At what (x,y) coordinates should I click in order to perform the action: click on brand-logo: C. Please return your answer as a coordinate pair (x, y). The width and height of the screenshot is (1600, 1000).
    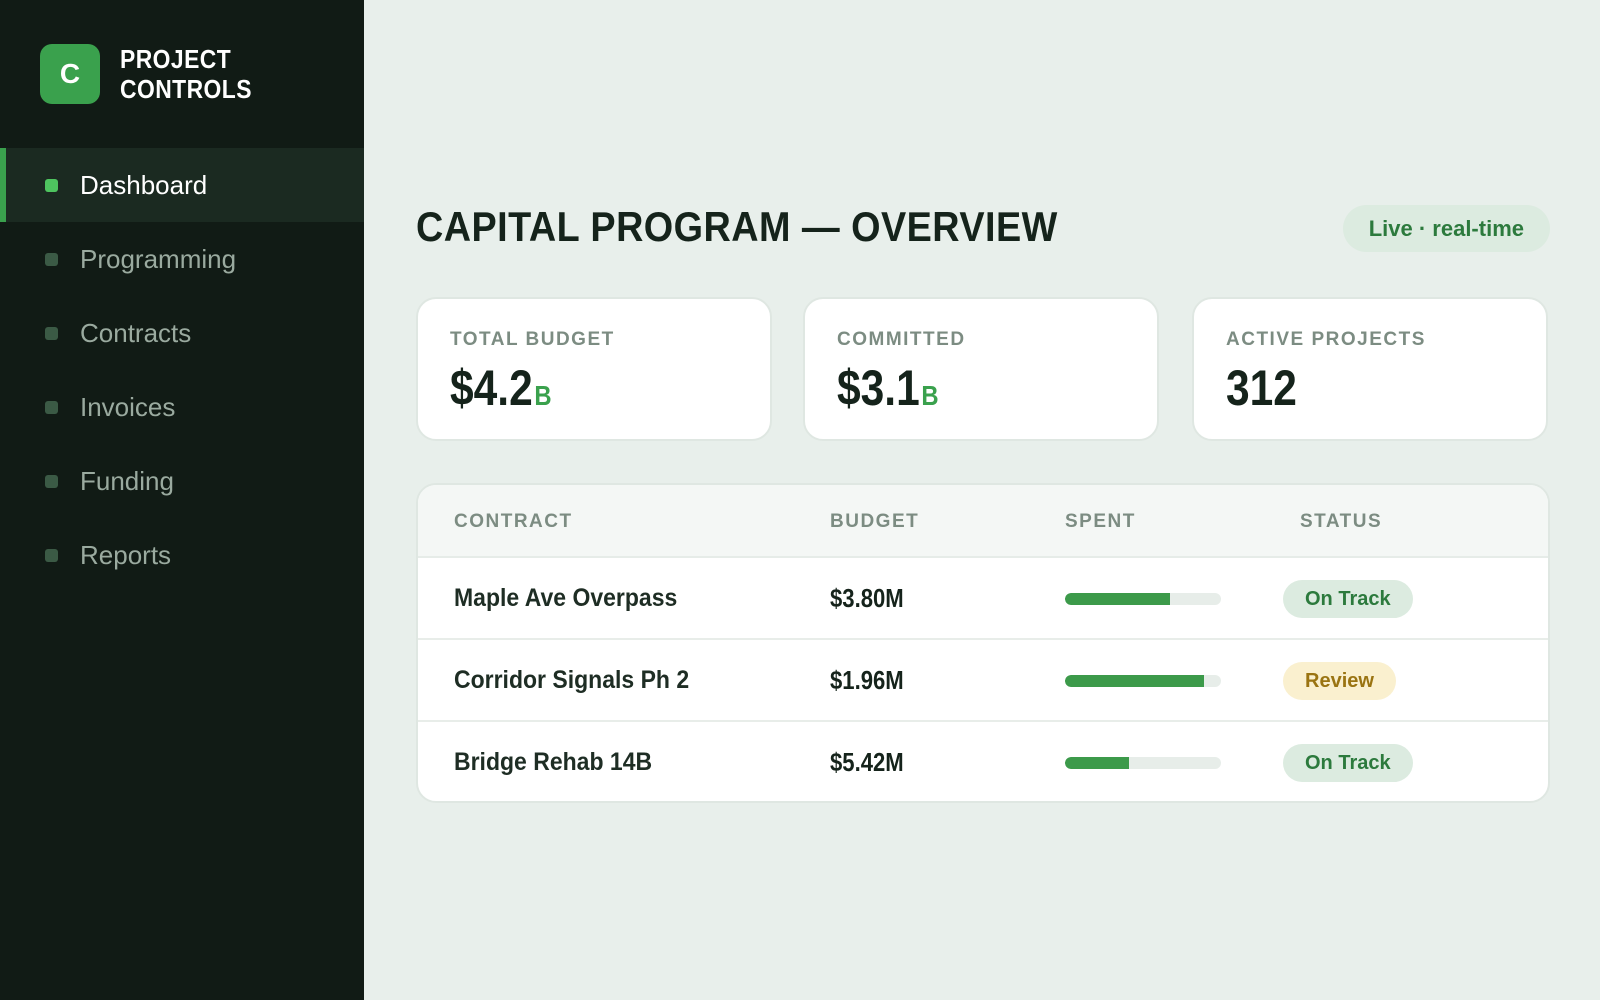
    Looking at the image, I should click on (70, 74).